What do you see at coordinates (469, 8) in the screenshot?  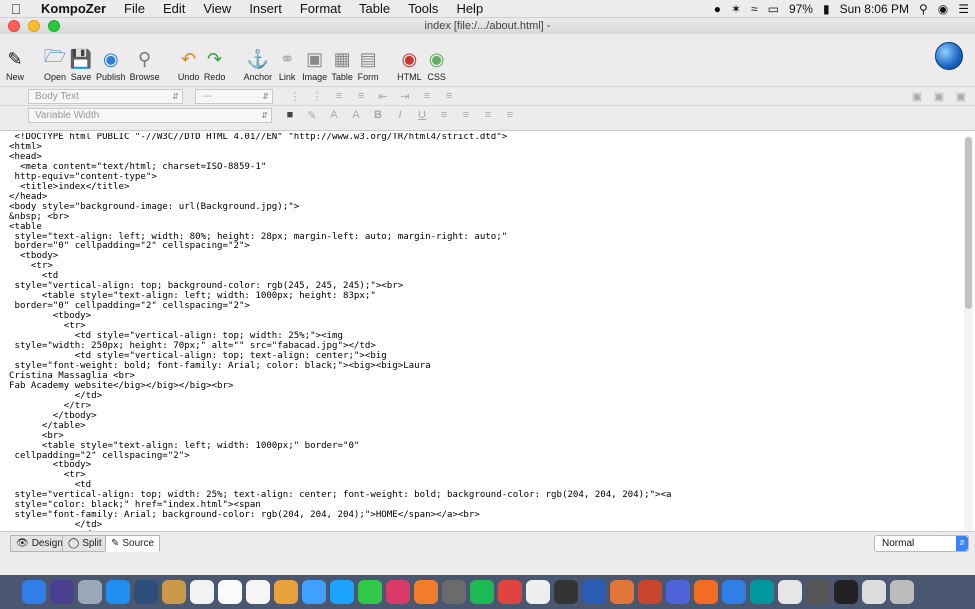 I see `menu-help: Help` at bounding box center [469, 8].